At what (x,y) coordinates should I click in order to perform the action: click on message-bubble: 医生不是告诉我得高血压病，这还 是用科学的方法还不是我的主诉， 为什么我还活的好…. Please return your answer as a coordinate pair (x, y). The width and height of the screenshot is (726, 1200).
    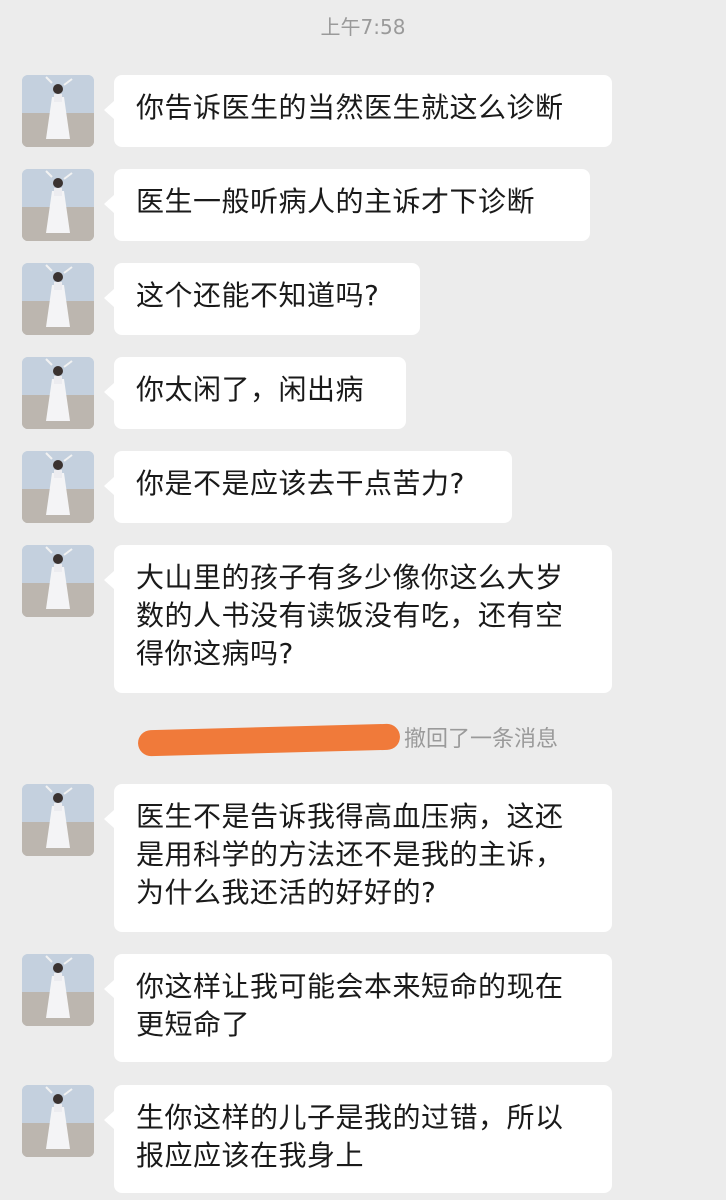
    Looking at the image, I should click on (358, 858).